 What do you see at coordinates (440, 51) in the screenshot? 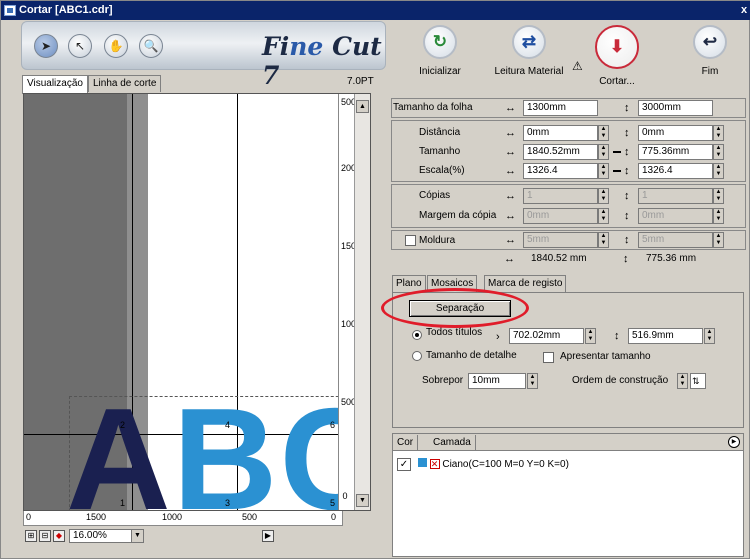
I see `initialize-button: ↻ Inicializar` at bounding box center [440, 51].